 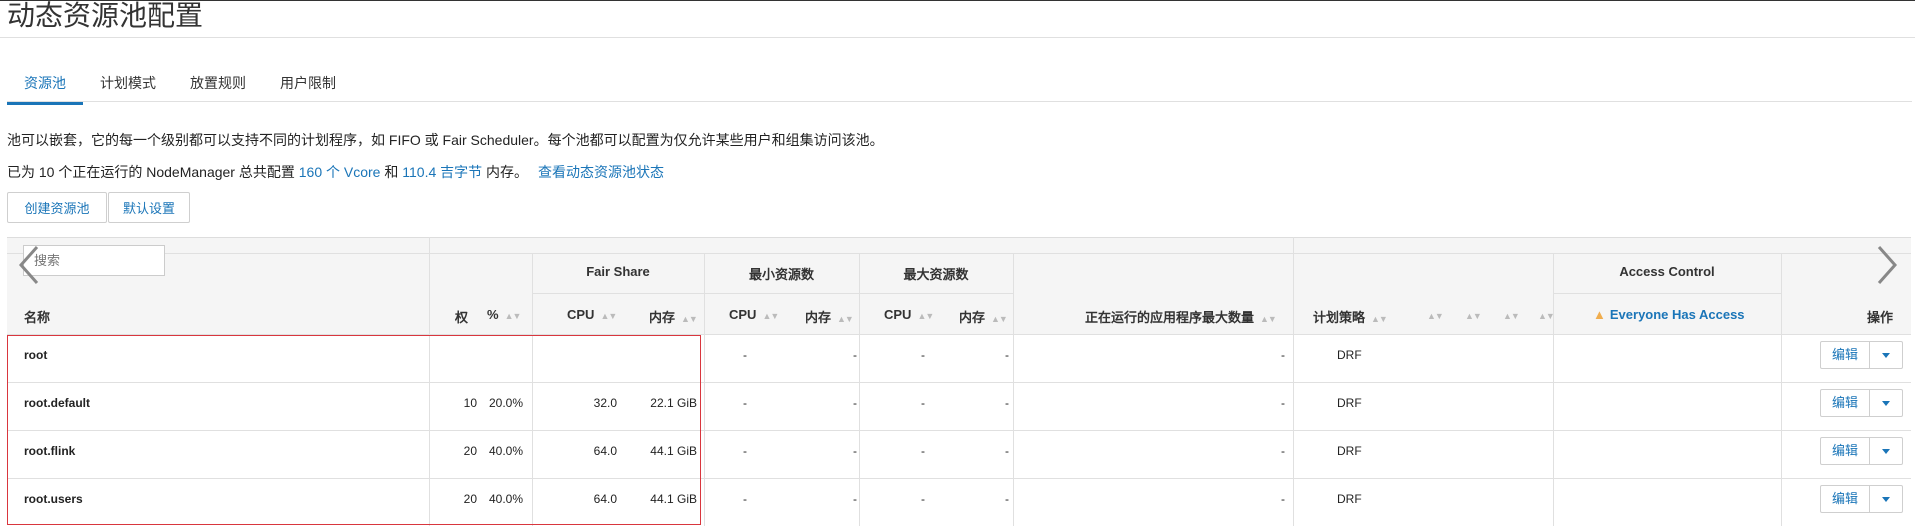 I want to click on title-divider, so click(x=957, y=37).